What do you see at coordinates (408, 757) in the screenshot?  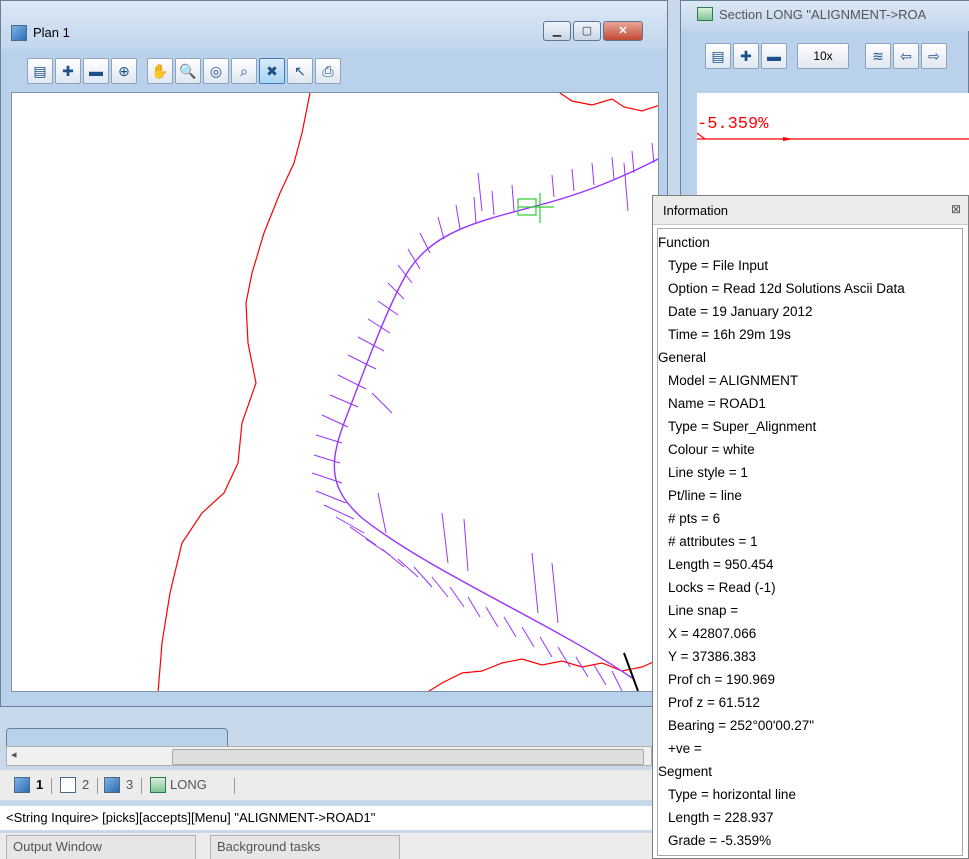 I see `scroll-thumb` at bounding box center [408, 757].